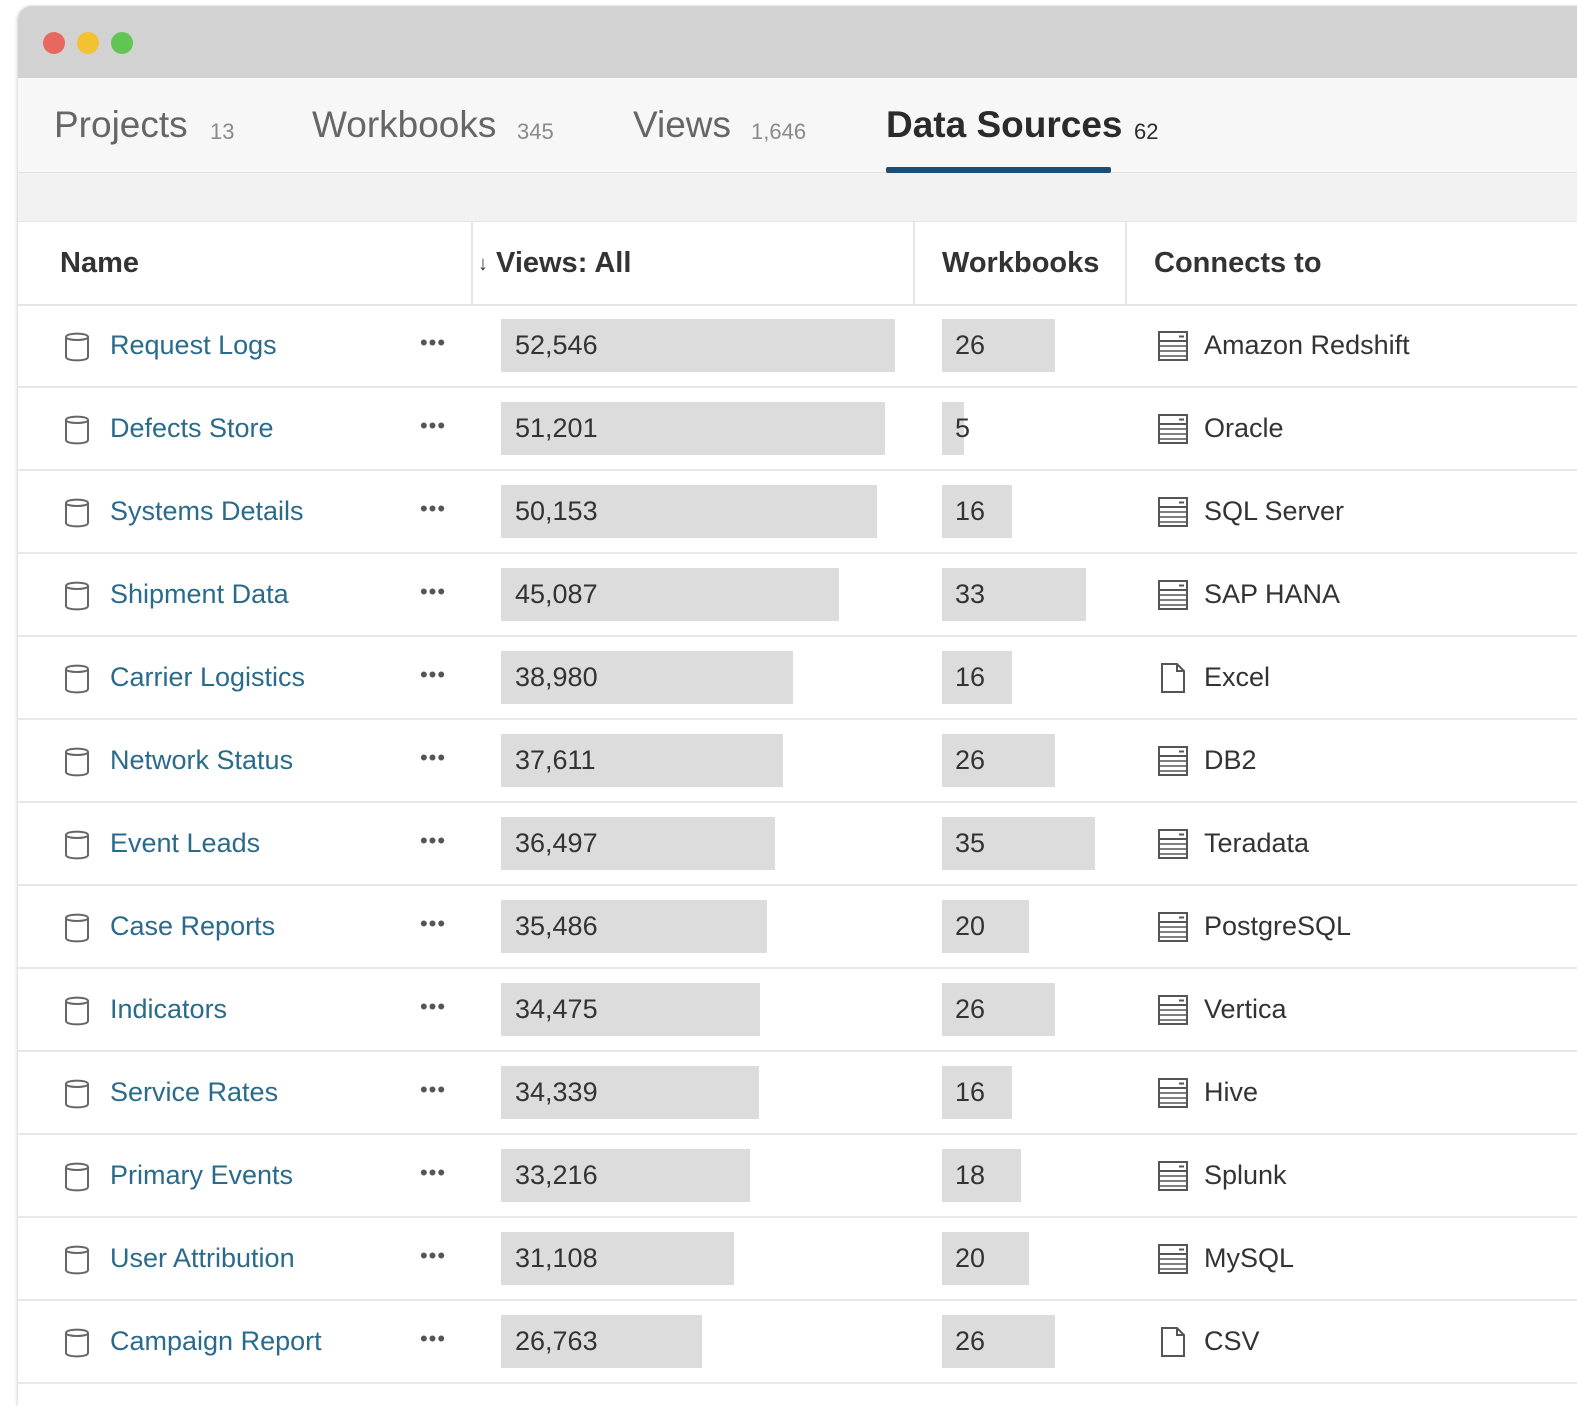 The height and width of the screenshot is (1406, 1577). Describe the element at coordinates (202, 1258) in the screenshot. I see `data-source-name-link: User Attribution` at that location.